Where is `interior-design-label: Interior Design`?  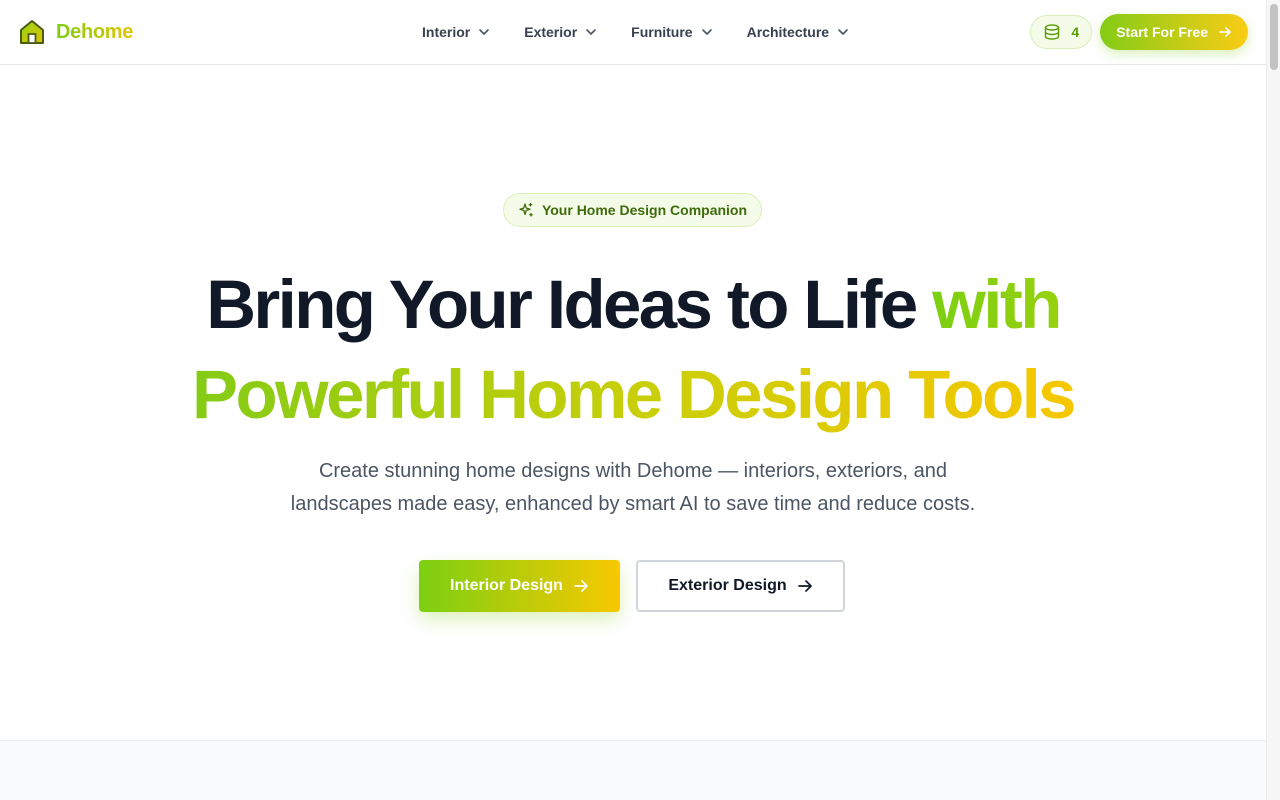
interior-design-label: Interior Design is located at coordinates (506, 585).